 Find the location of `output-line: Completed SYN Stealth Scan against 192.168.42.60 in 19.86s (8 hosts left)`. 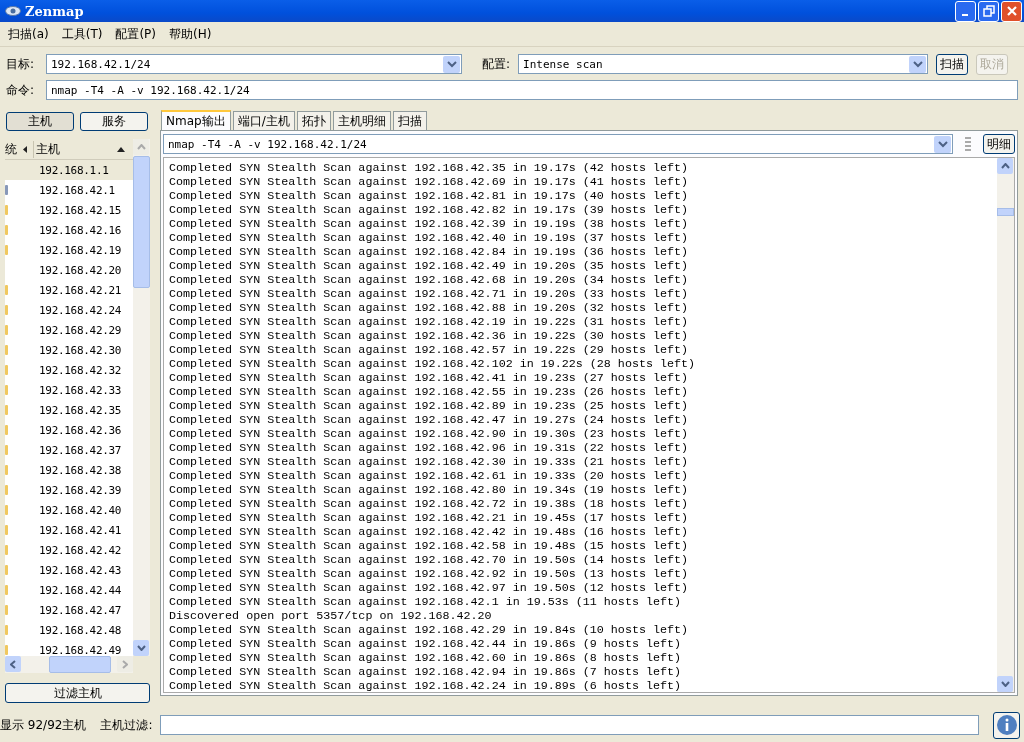

output-line: Completed SYN Stealth Scan against 192.168.42.60 in 19.86s (8 hosts left) is located at coordinates (425, 658).